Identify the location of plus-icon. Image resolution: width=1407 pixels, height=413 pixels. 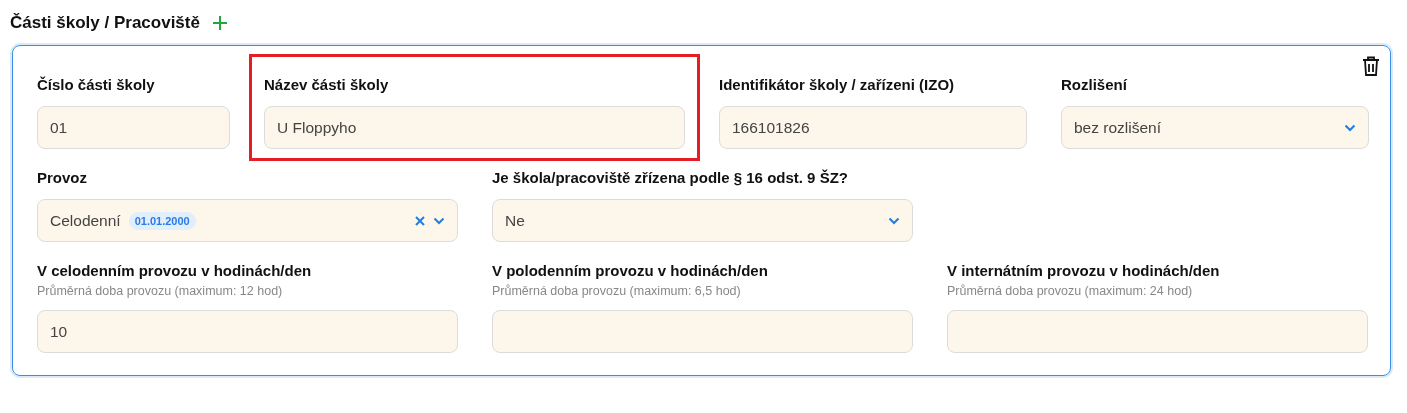
(219, 23).